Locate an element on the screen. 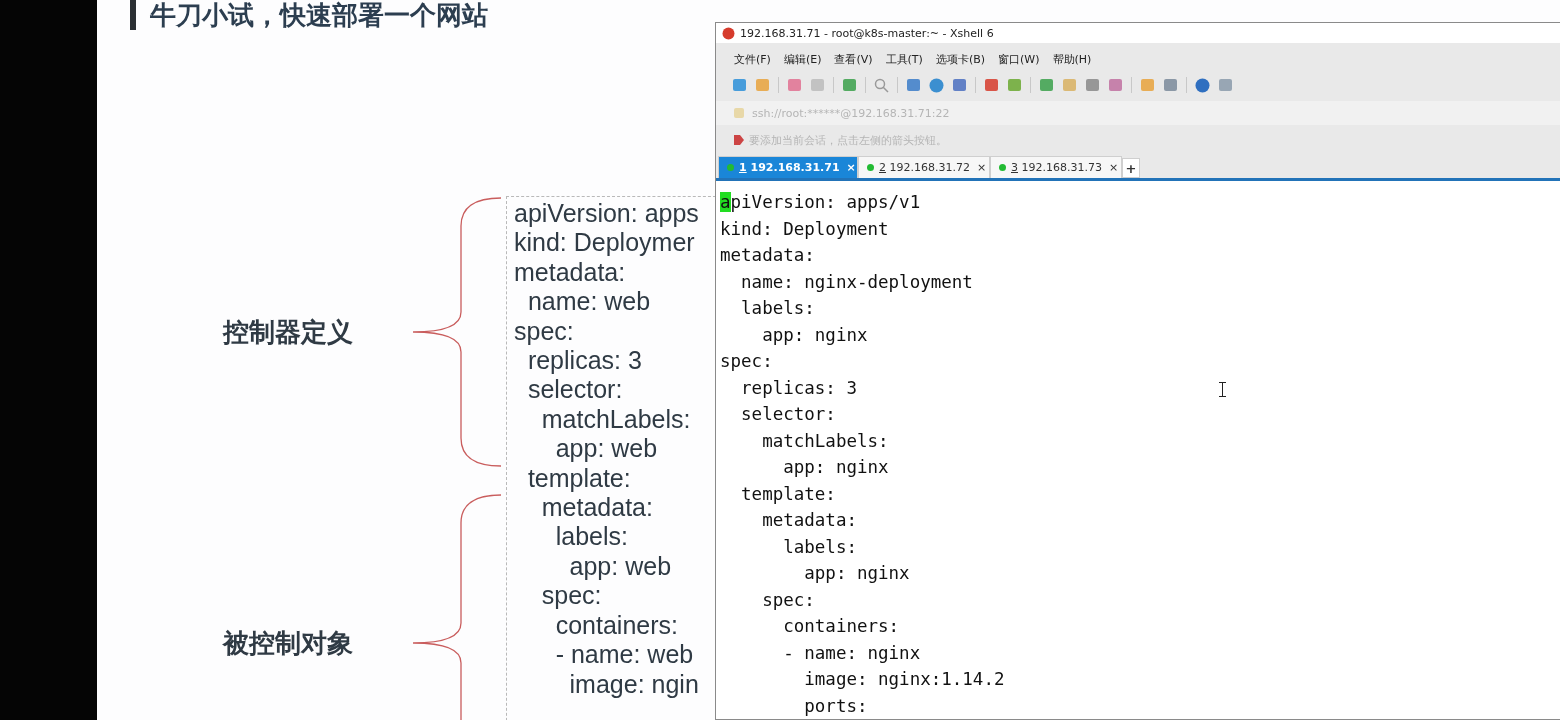 This screenshot has height=720, width=1560. group-label: 控制器定义 is located at coordinates (288, 332).